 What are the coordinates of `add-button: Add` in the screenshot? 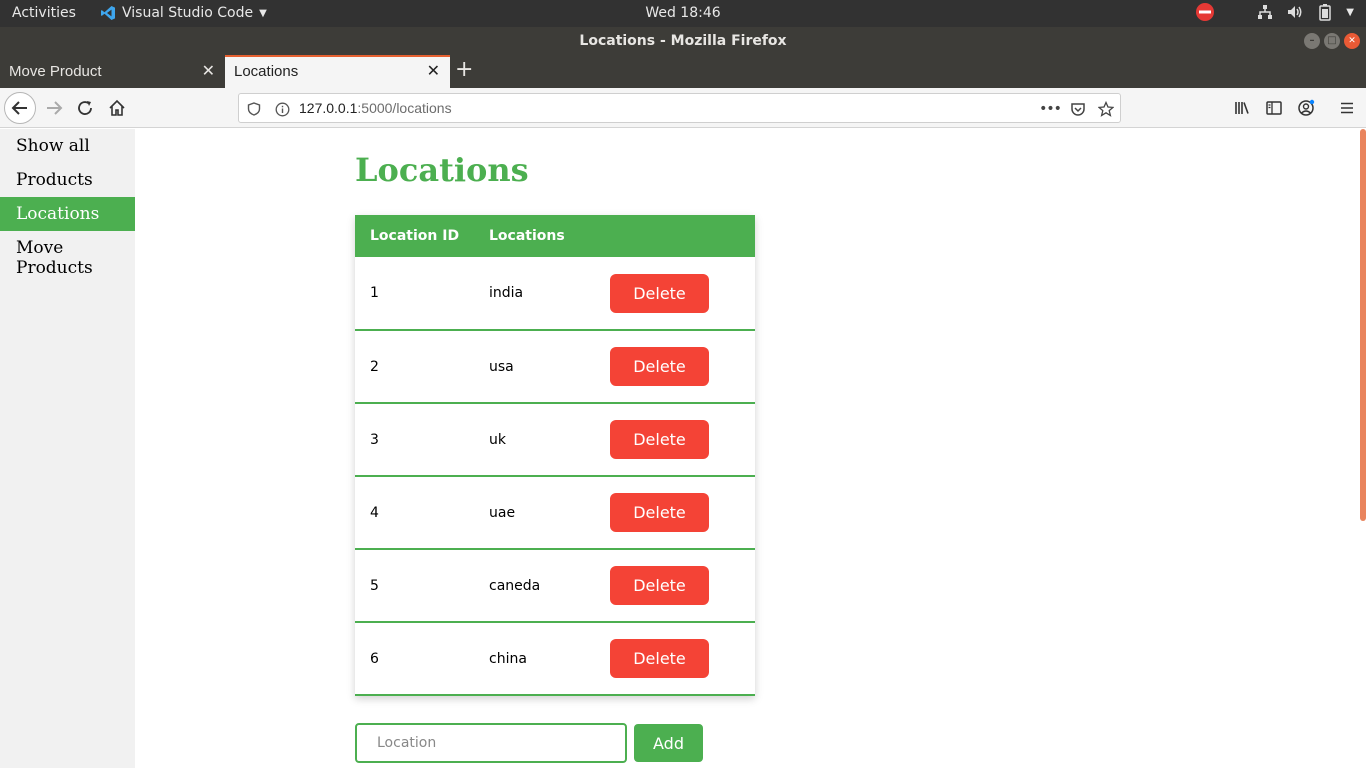 It's located at (668, 743).